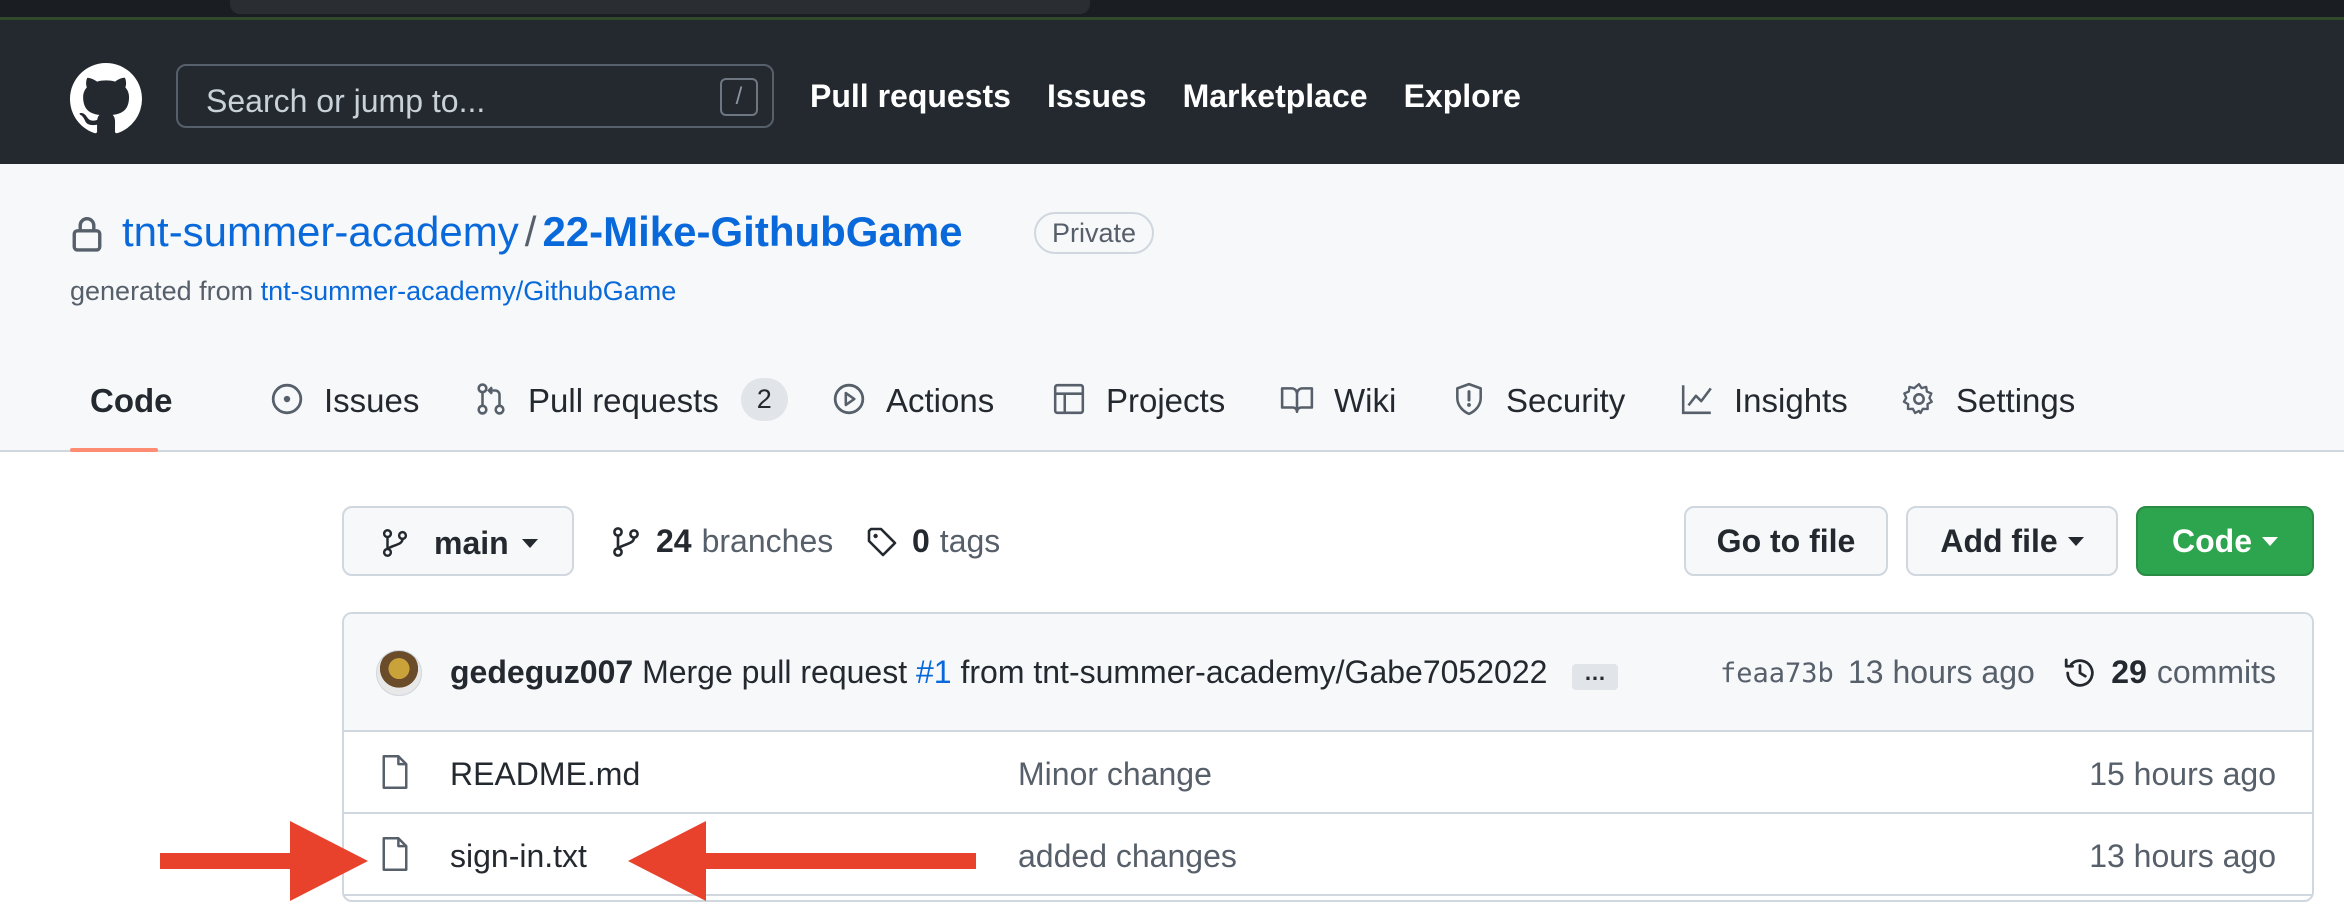 This screenshot has height=904, width=2344. I want to click on browser-address-bar, so click(660, 7).